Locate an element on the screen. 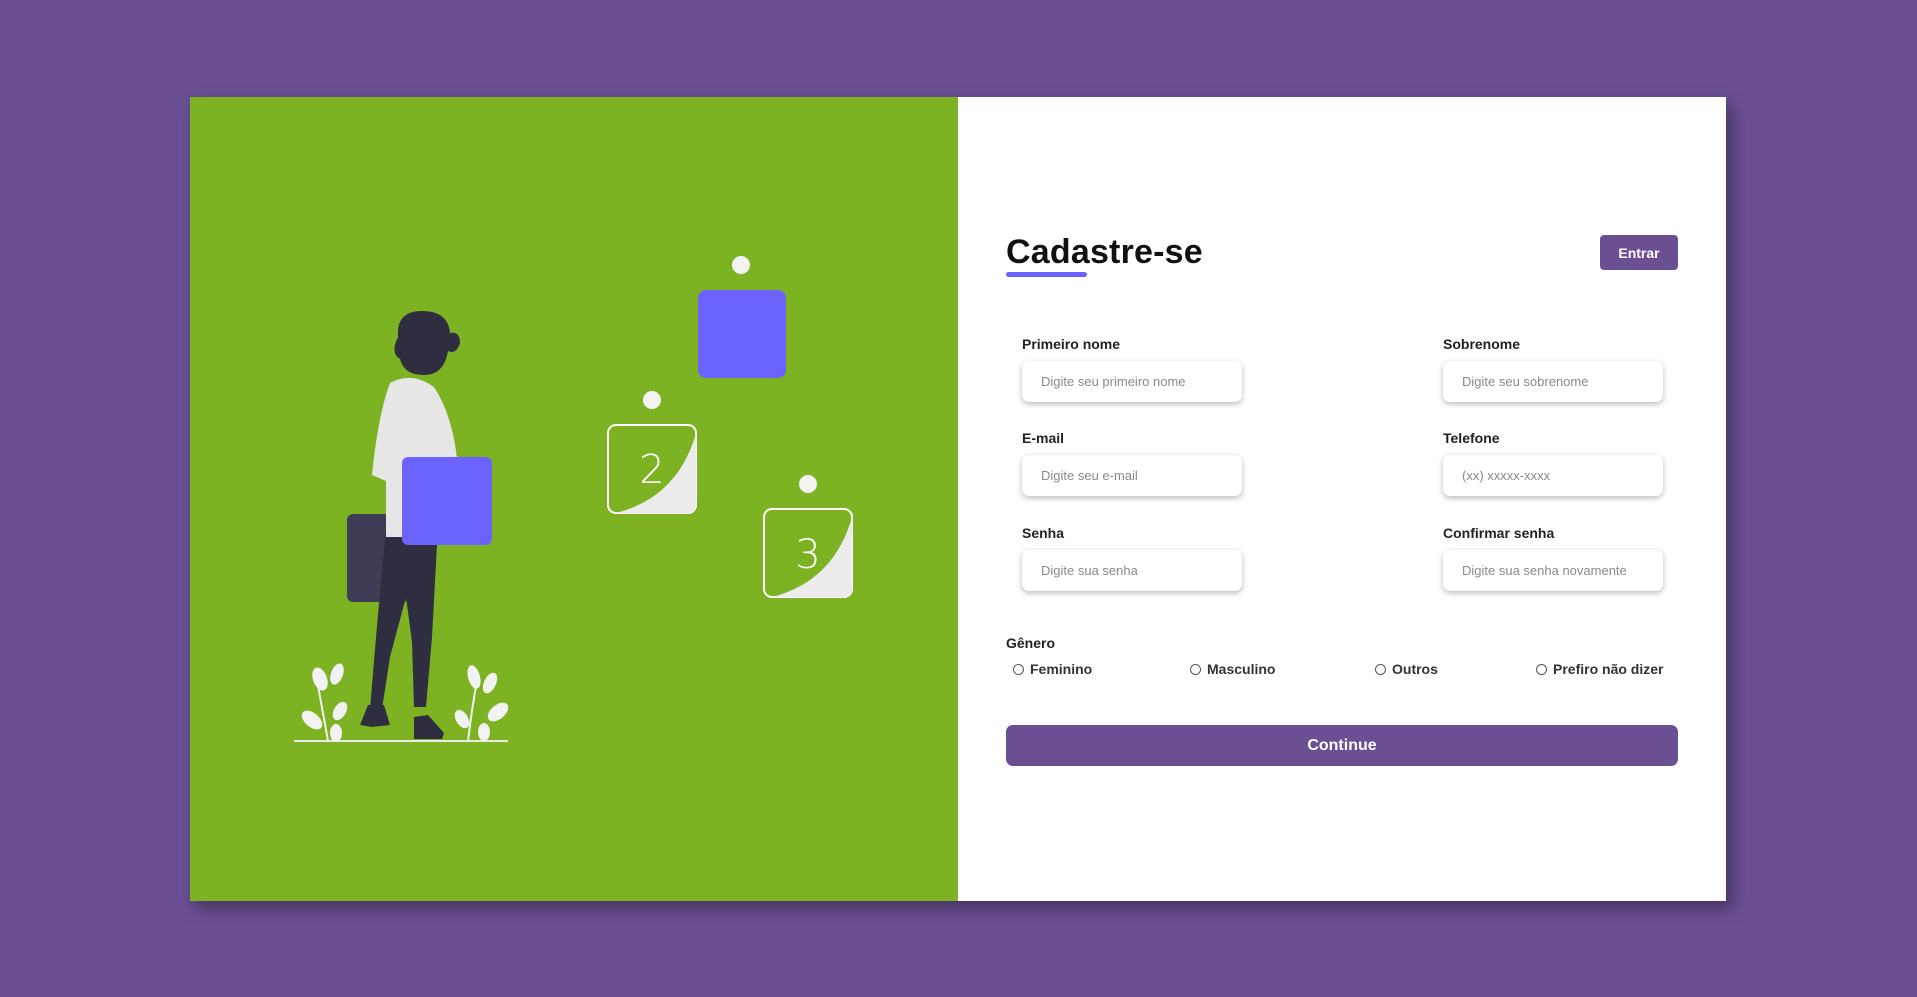 This screenshot has width=1917, height=997. phone-label: Telefone is located at coordinates (1471, 438).